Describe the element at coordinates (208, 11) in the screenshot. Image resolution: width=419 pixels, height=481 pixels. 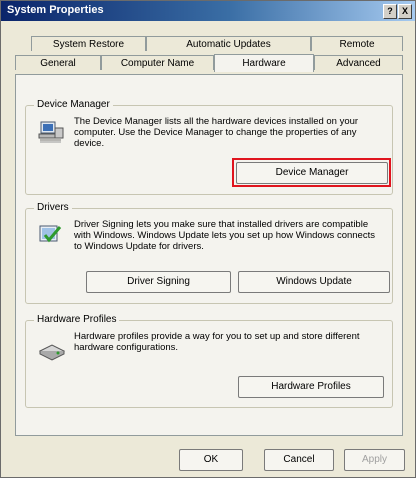
I see `title-bar: System Properties ? X` at that location.